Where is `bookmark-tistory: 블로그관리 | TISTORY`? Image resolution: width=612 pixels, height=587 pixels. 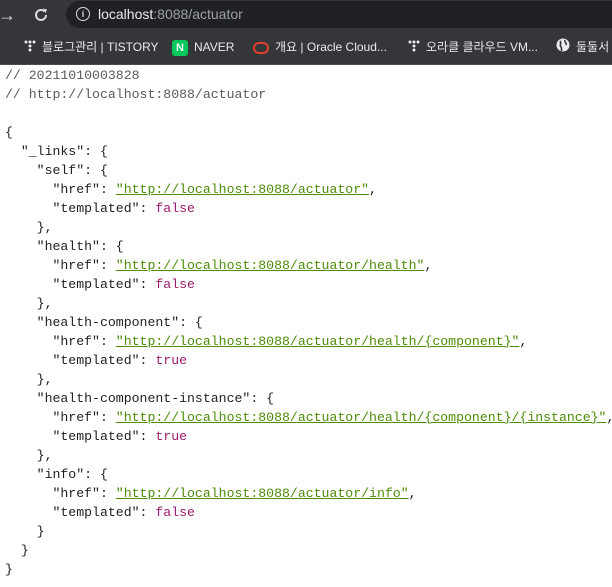
bookmark-tistory: 블로그관리 | TISTORY is located at coordinates (91, 47).